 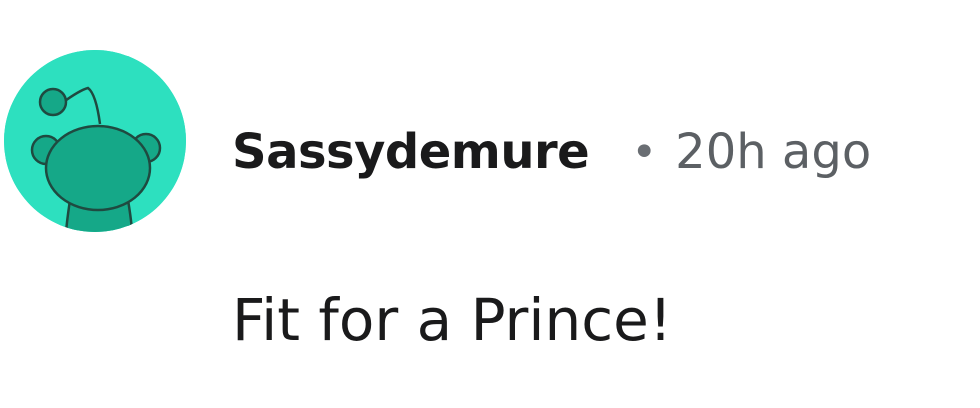 I want to click on comment-body: Fit for a Prince!, so click(x=452, y=320).